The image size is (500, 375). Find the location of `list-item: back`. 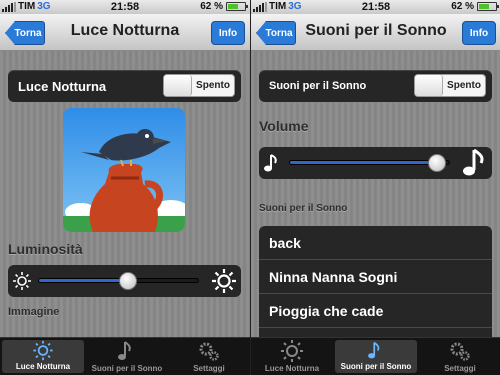

list-item: back is located at coordinates (375, 243).